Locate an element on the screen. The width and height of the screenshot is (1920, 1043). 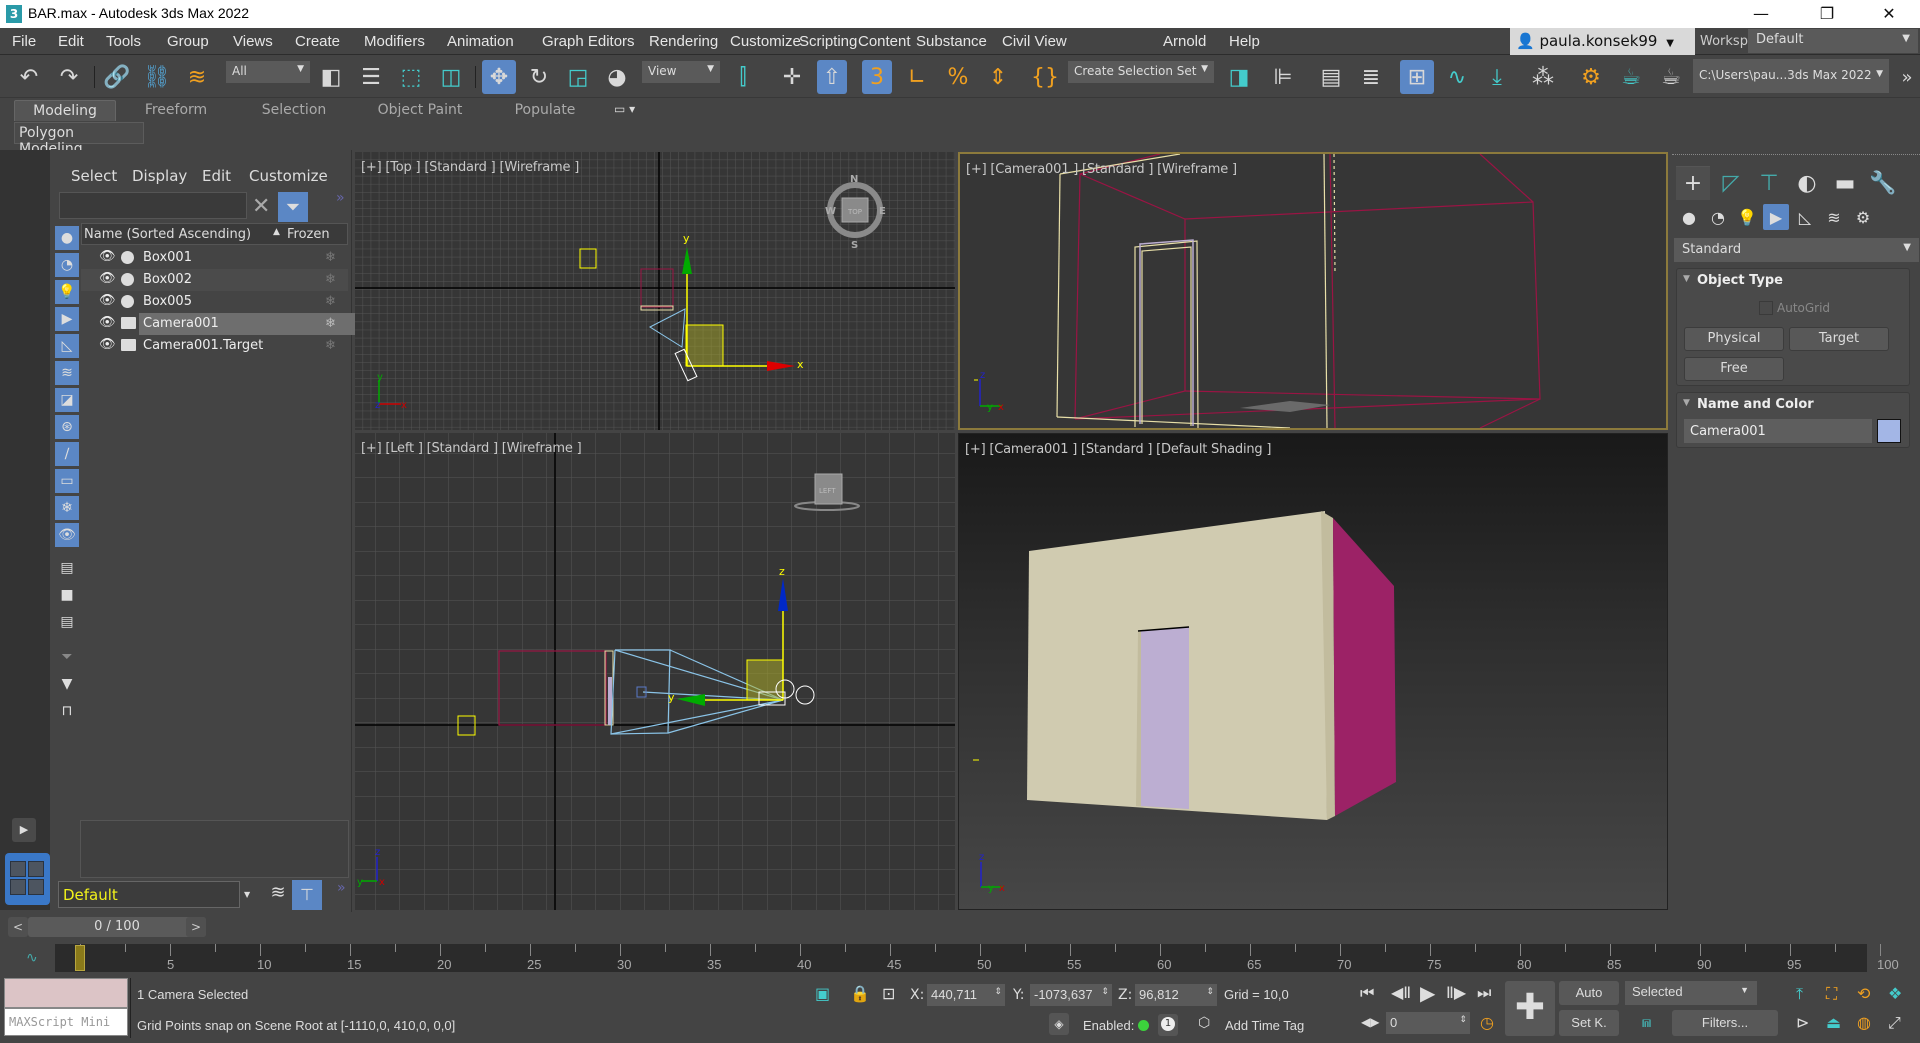
menu-content: Content is located at coordinates (884, 41).